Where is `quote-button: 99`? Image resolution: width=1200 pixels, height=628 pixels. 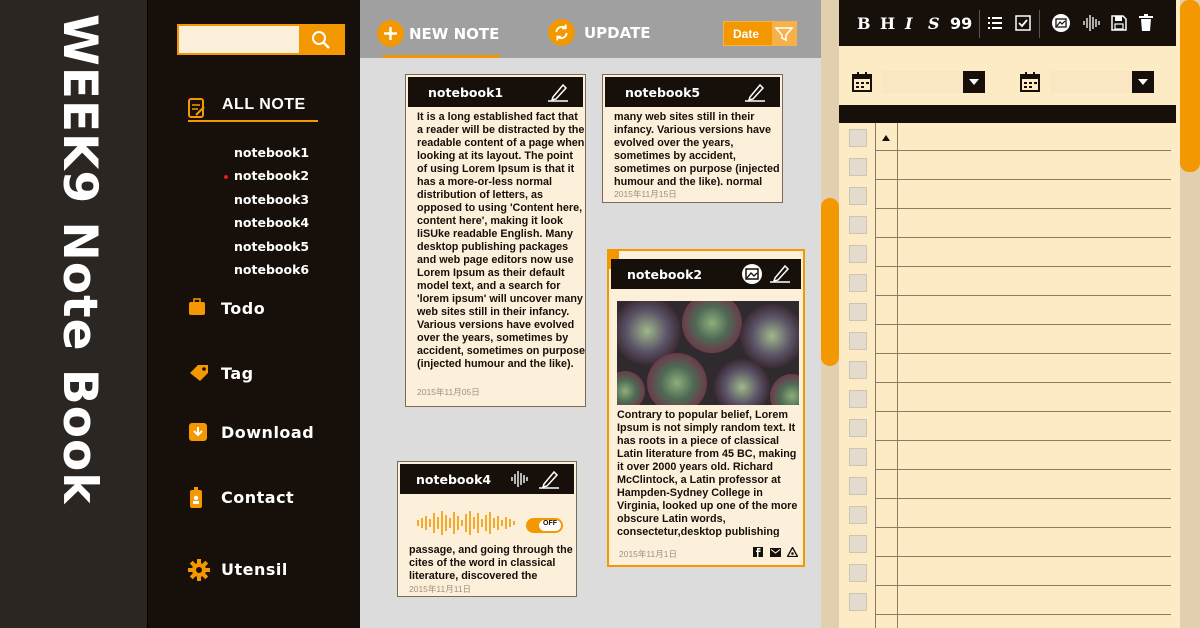
quote-button: 99 is located at coordinates (961, 23).